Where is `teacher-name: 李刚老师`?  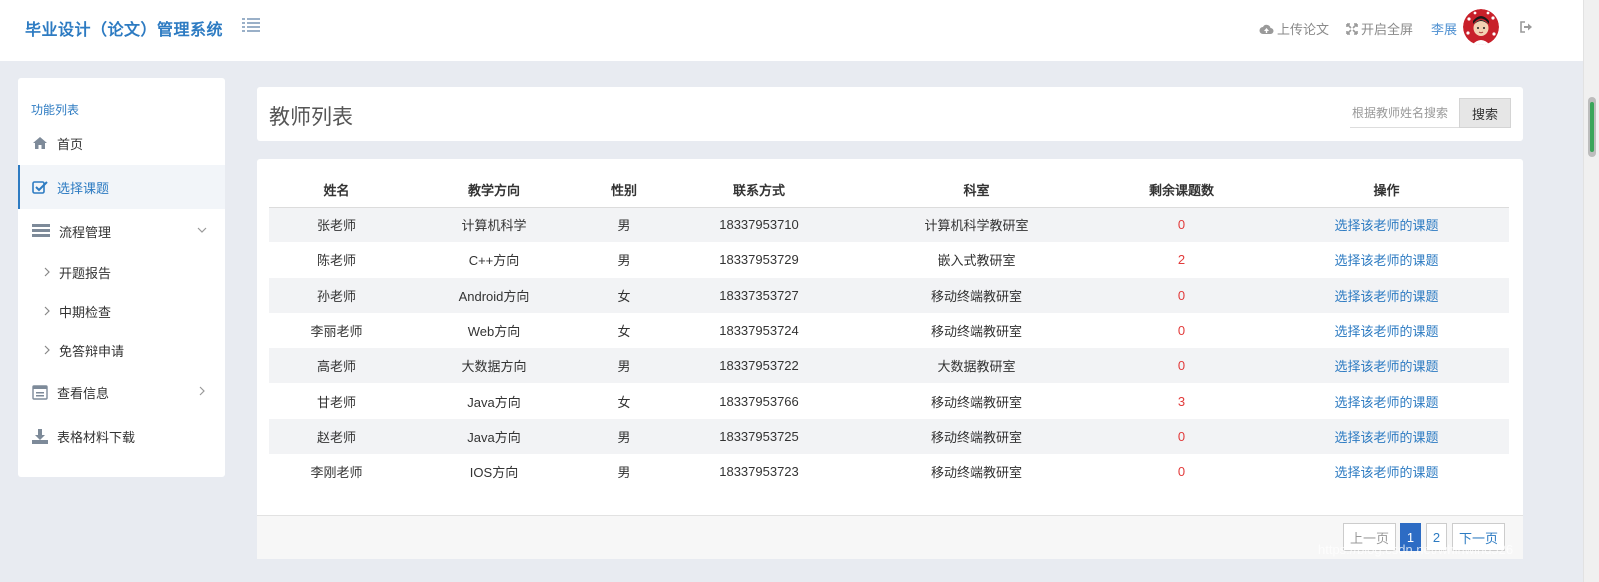 teacher-name: 李刚老师 is located at coordinates (336, 473).